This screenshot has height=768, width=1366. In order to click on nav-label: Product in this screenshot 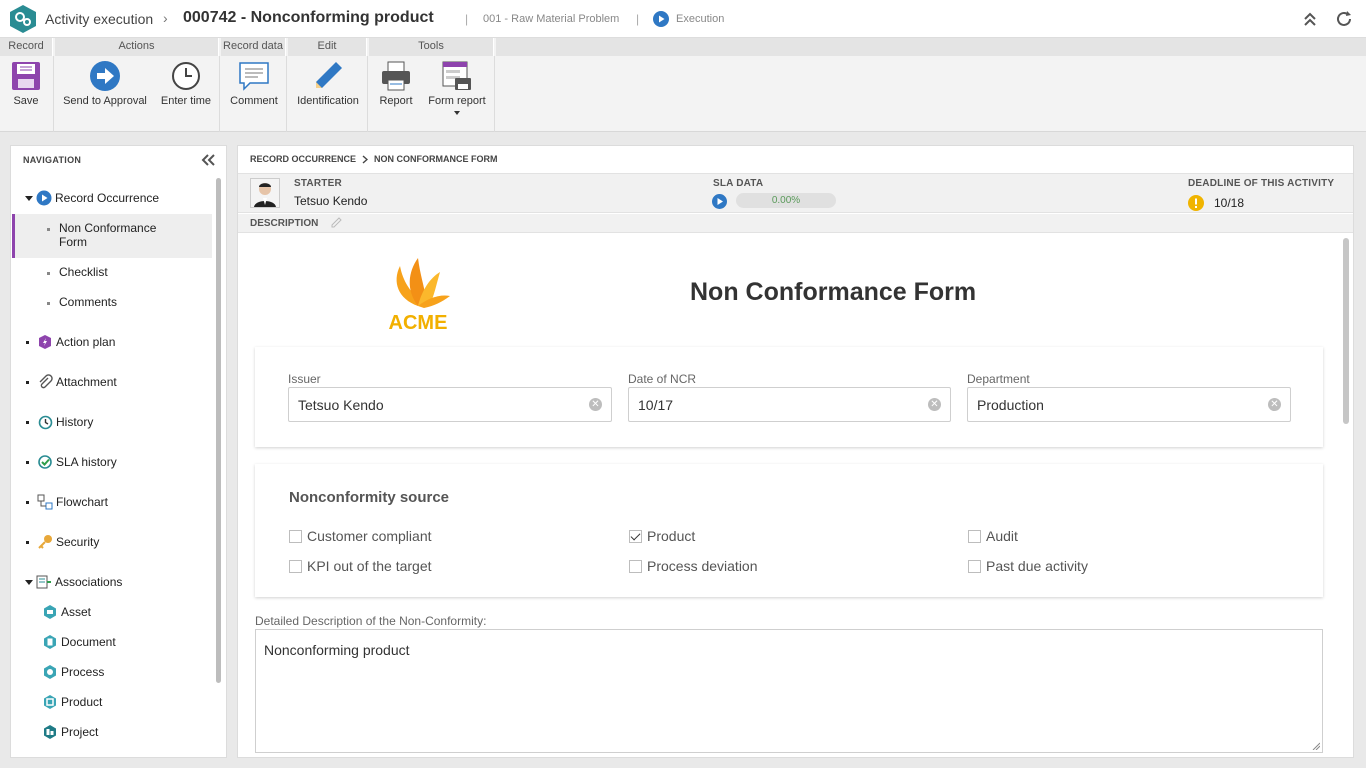, I will do `click(82, 702)`.